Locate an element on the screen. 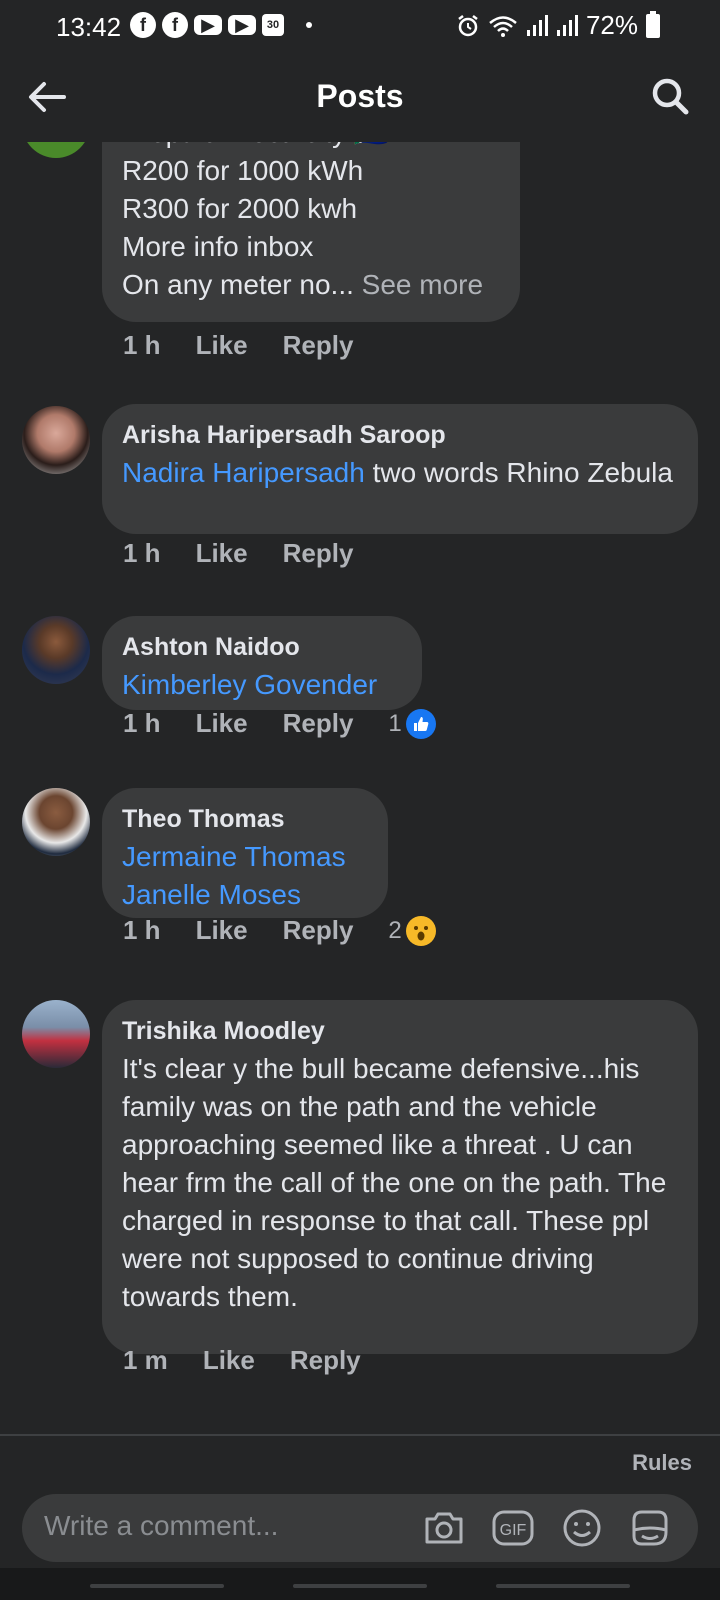 This screenshot has height=1600, width=720. wow-reaction-icon is located at coordinates (420, 930).